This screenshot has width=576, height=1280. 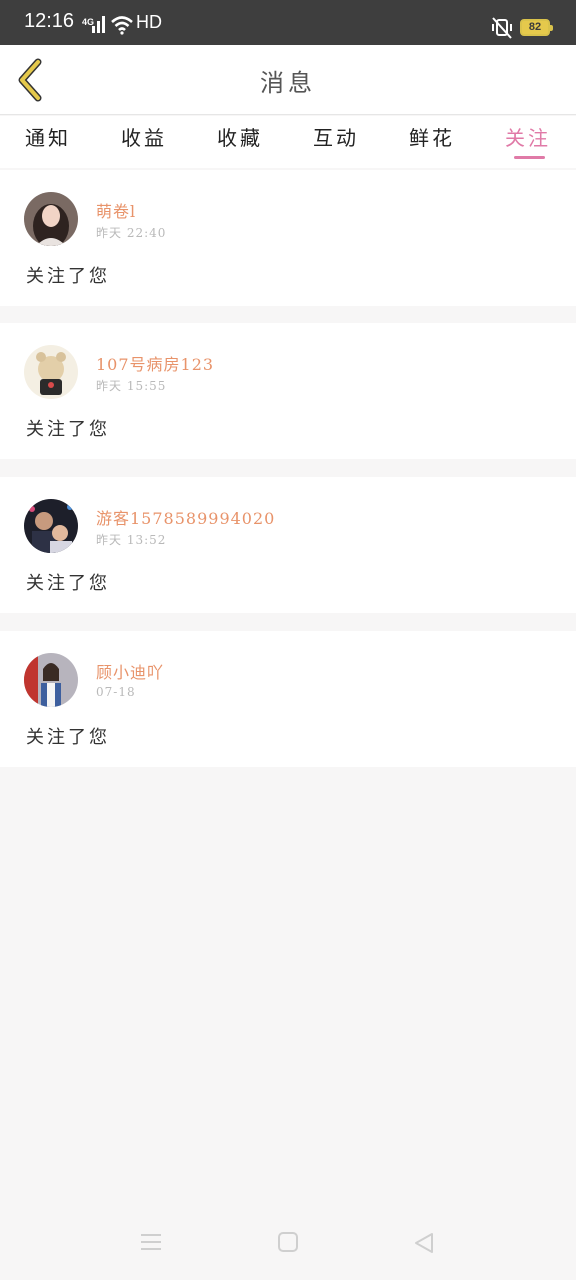 What do you see at coordinates (49, 21) in the screenshot?
I see `status-time: 12:16` at bounding box center [49, 21].